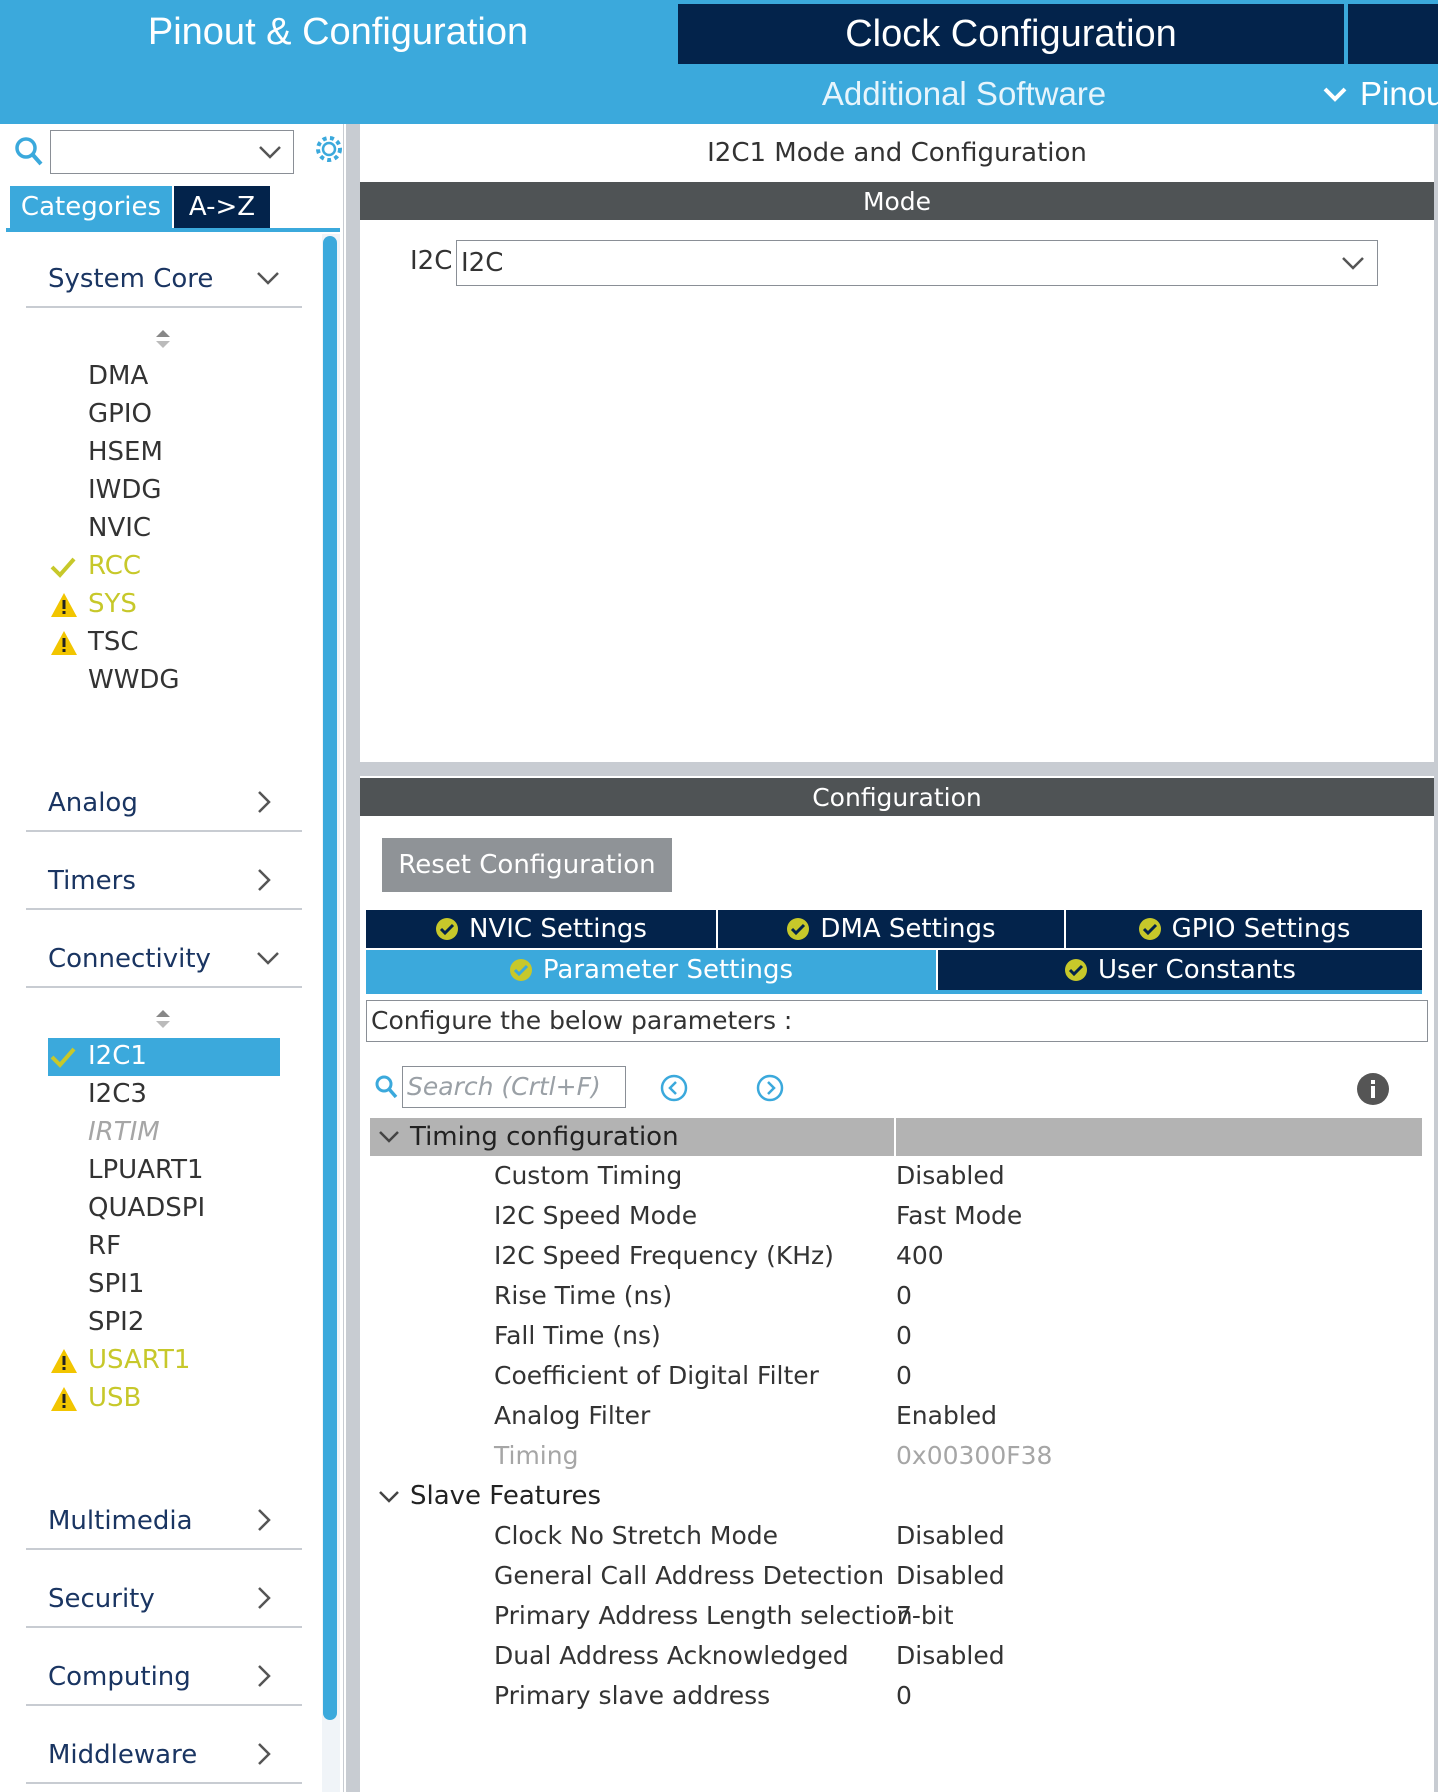  Describe the element at coordinates (329, 149) in the screenshot. I see `gear-icon` at that location.